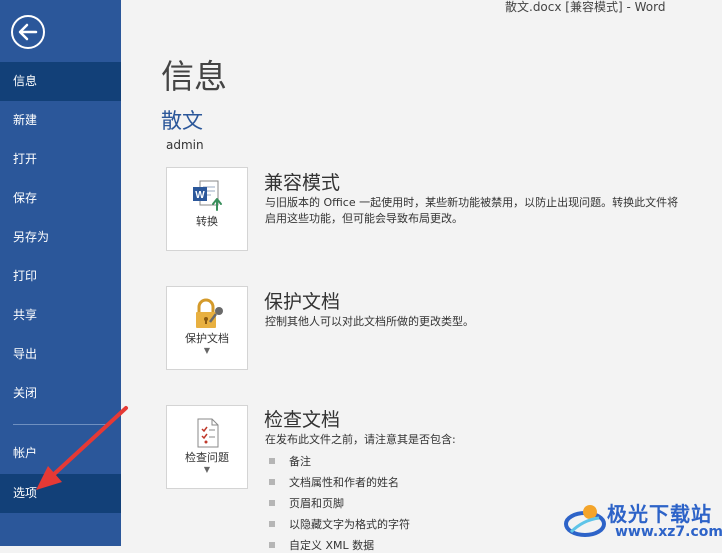  I want to click on protect-document-button: 保护文档 ▼, so click(207, 328).